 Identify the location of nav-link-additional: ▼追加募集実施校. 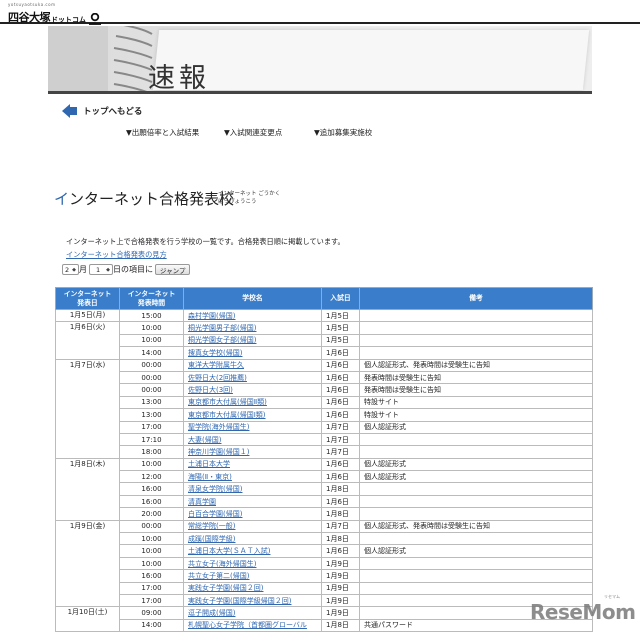
(343, 132).